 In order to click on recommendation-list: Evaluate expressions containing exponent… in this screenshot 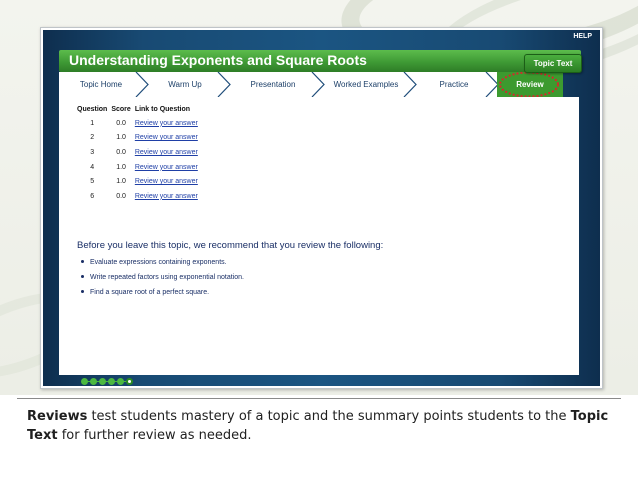, I will do `click(162, 277)`.